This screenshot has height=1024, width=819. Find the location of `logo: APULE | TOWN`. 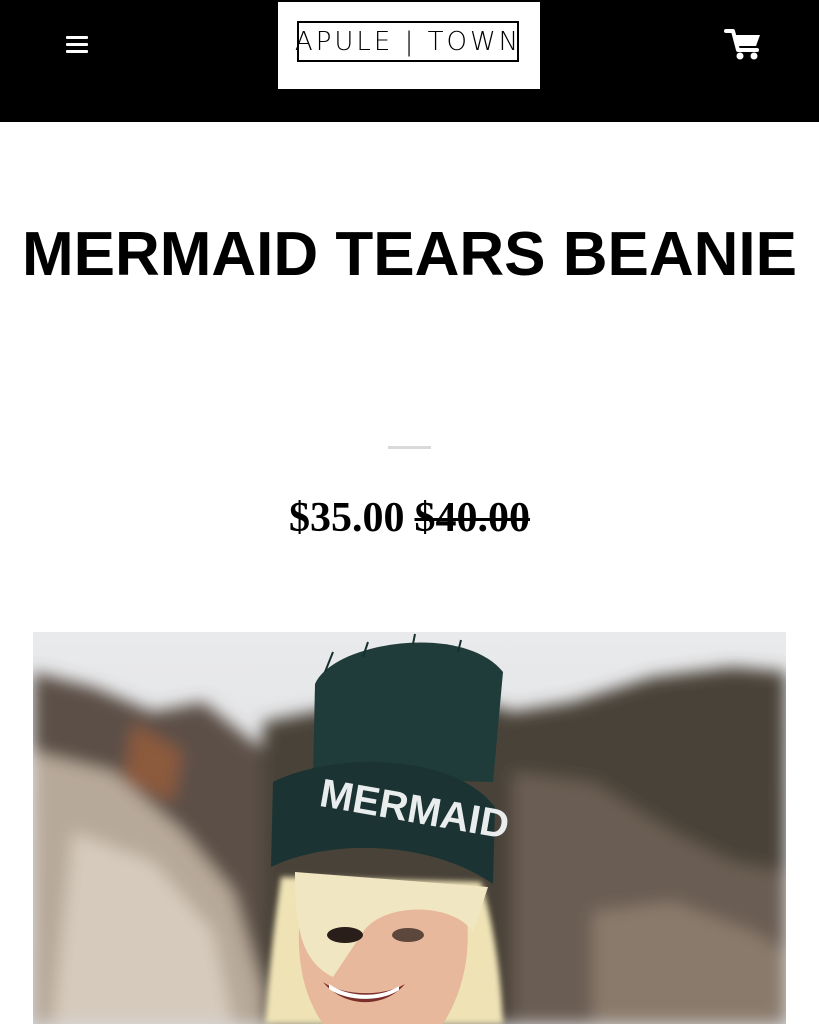

logo: APULE | TOWN is located at coordinates (409, 45).